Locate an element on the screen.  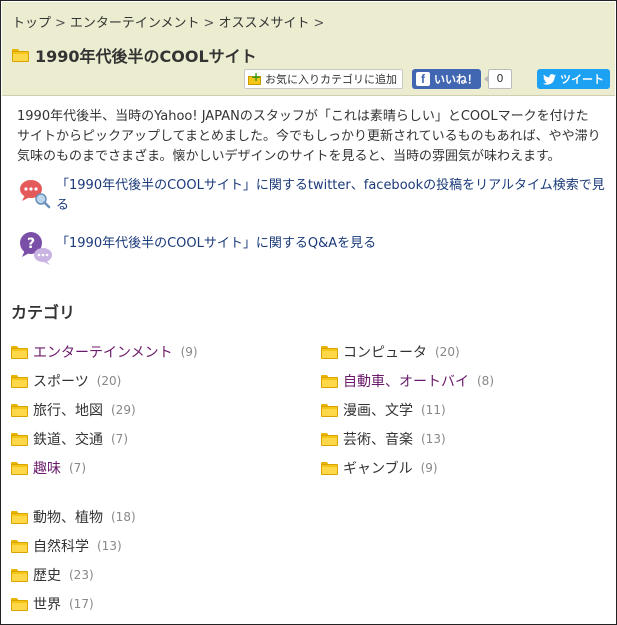
tweet-button: ツイート is located at coordinates (573, 79).